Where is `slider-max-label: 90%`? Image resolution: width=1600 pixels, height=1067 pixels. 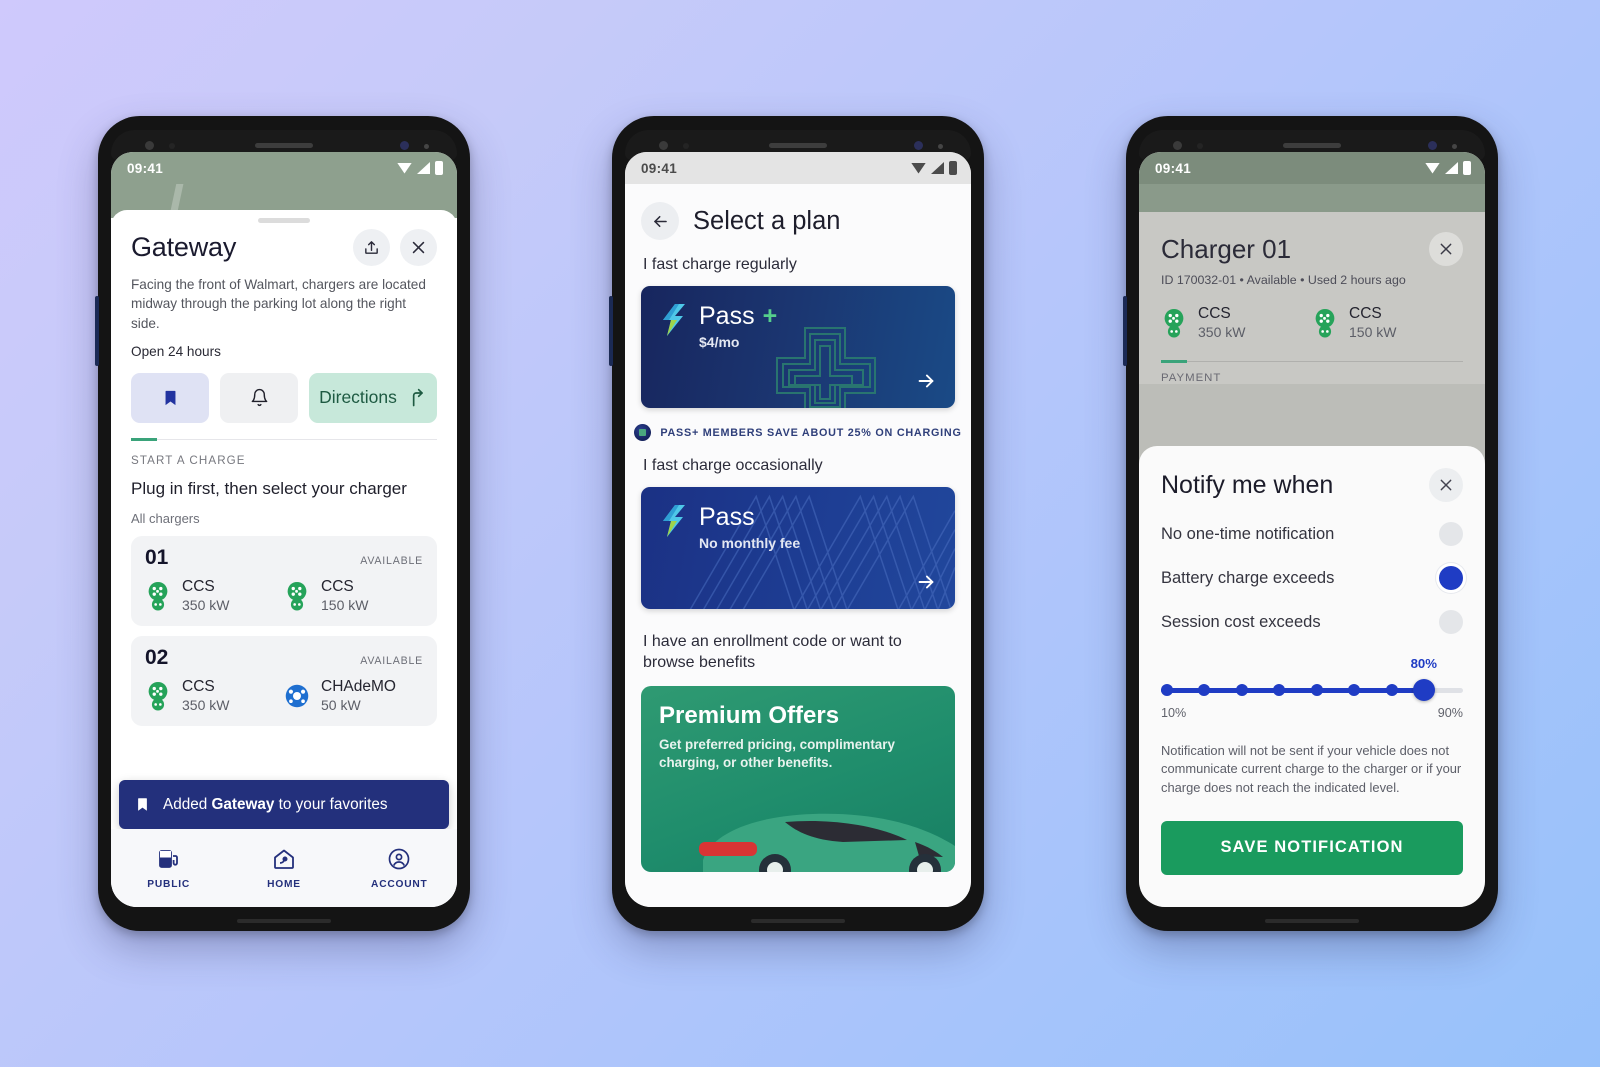 slider-max-label: 90% is located at coordinates (1450, 713).